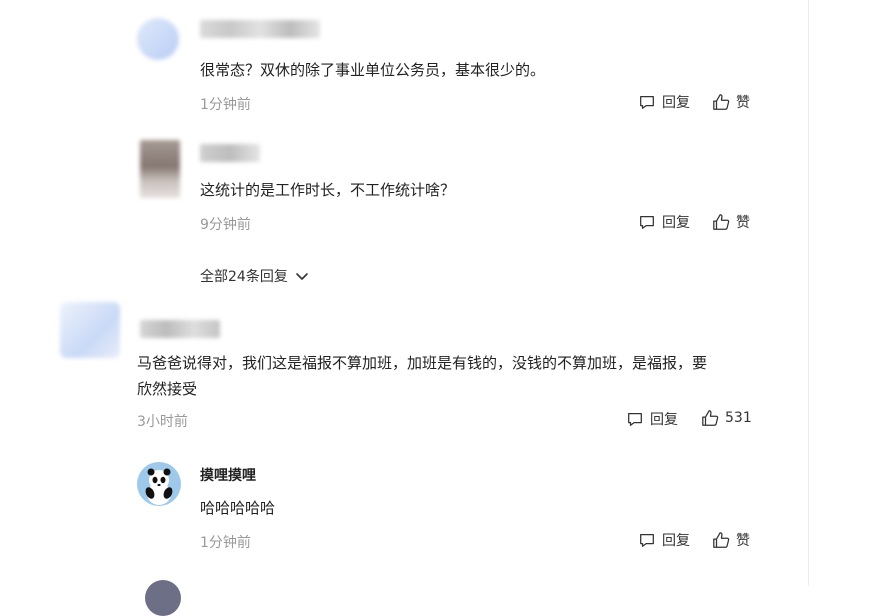  Describe the element at coordinates (328, 190) in the screenshot. I see `comment-text: 这统计的是工作时长，不工作统计啥？` at that location.